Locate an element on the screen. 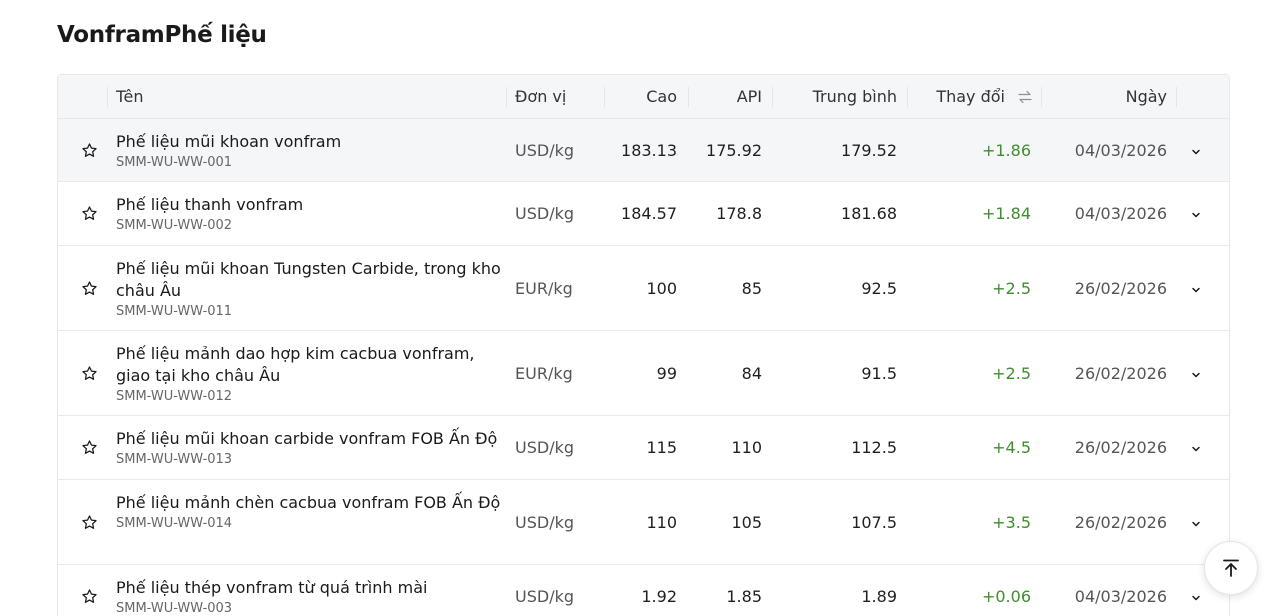 This screenshot has width=1280, height=616. product-code: SMM-WU-WW-011 is located at coordinates (174, 311).